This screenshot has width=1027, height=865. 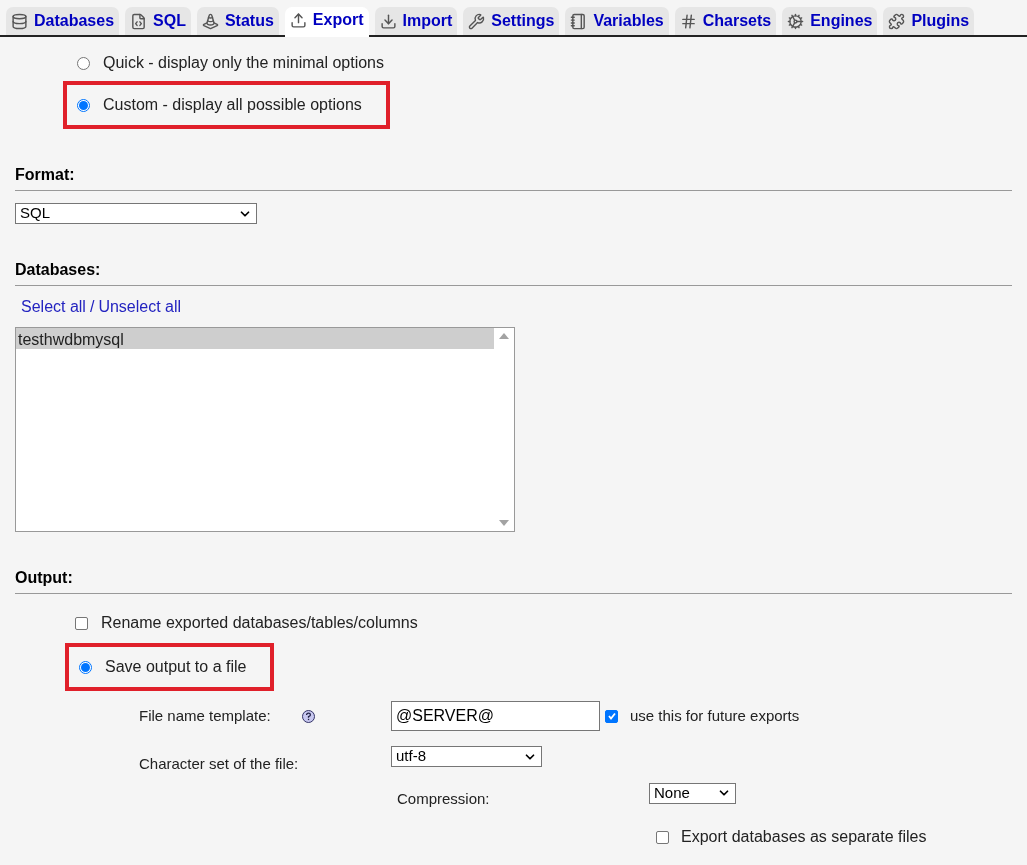 I want to click on section-heading: Format:, so click(x=45, y=174).